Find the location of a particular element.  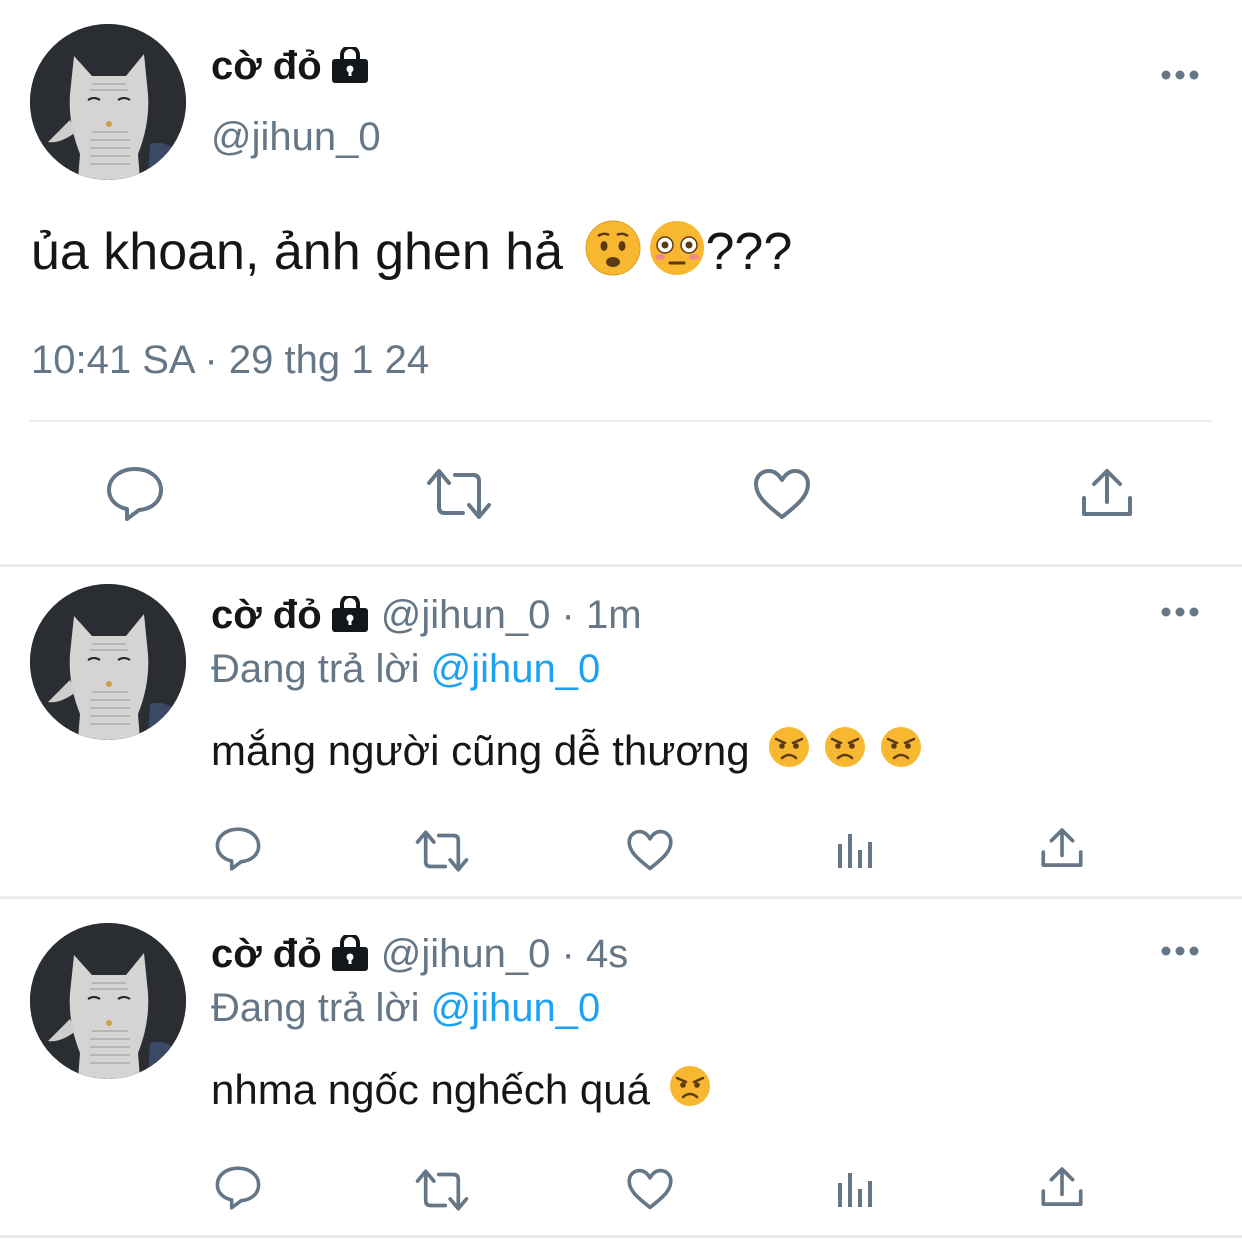

handle-time: @jihun_0 · 1m is located at coordinates (511, 615).